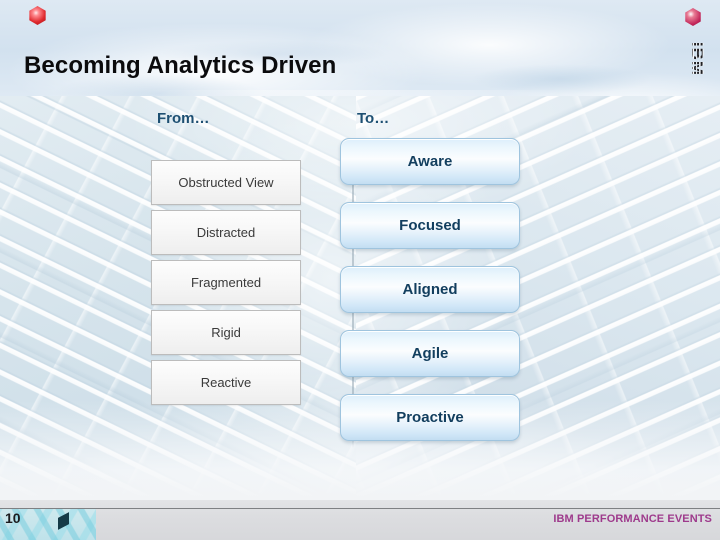 Image resolution: width=720 pixels, height=540 pixels. I want to click on to-item-proactive: Proactive, so click(430, 417).